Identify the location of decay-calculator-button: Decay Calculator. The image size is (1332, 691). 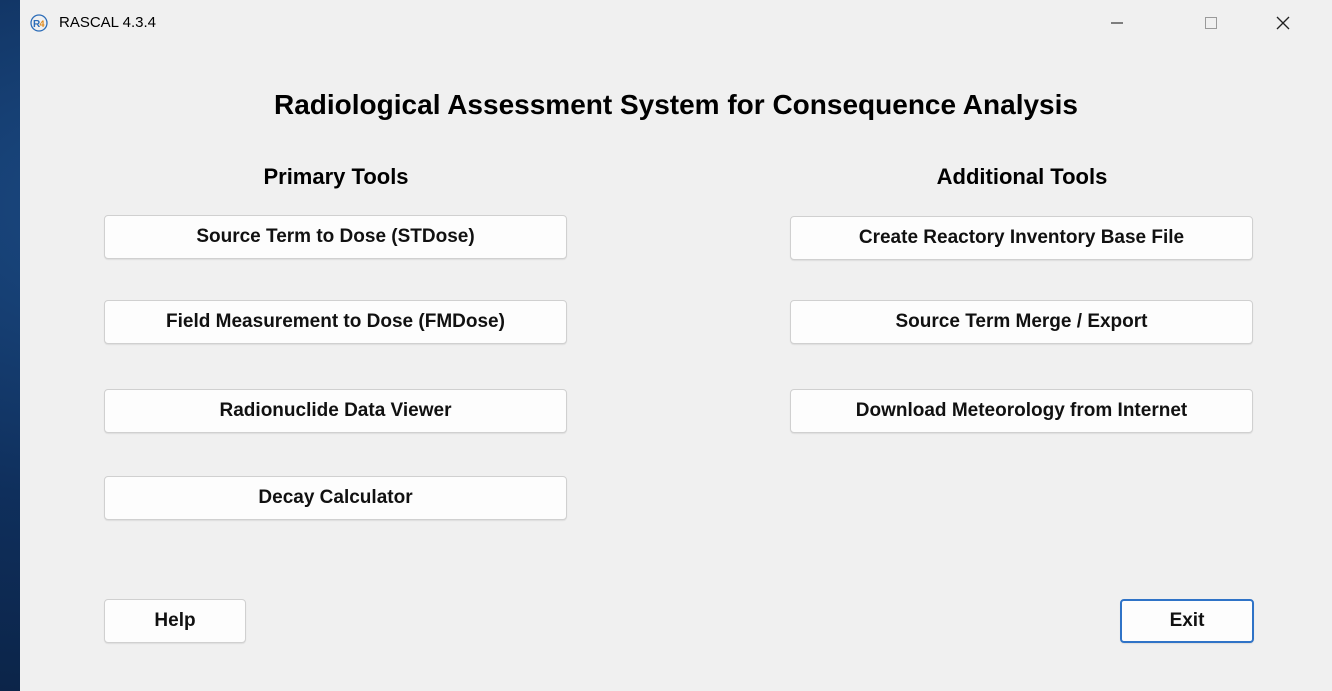
(335, 498).